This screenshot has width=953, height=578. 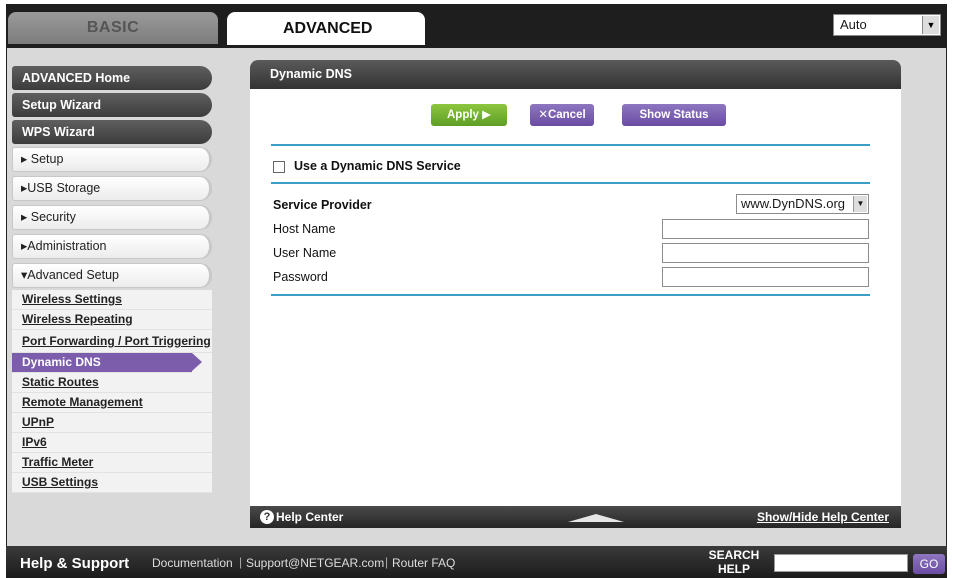 I want to click on search-go-button: GO, so click(x=929, y=564).